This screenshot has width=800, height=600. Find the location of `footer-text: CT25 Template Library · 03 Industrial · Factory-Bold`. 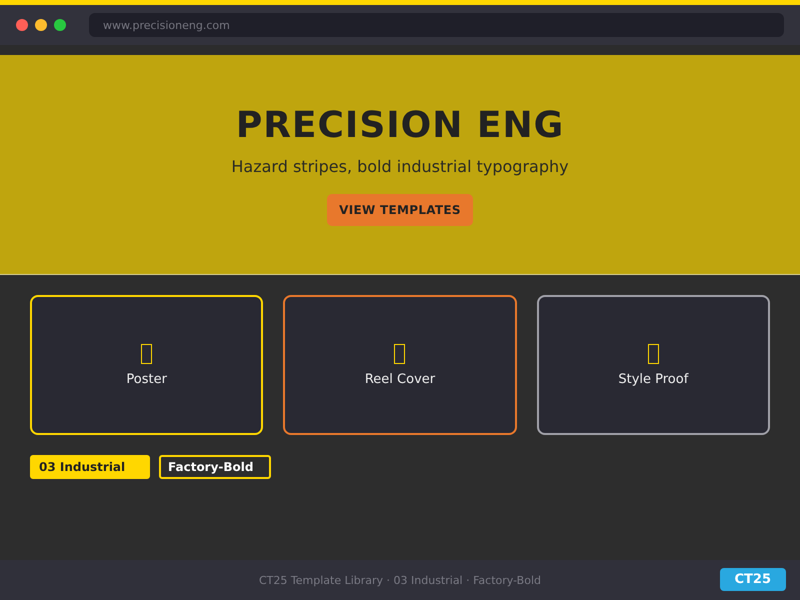

footer-text: CT25 Template Library · 03 Industrial · Factory-Bold is located at coordinates (400, 580).